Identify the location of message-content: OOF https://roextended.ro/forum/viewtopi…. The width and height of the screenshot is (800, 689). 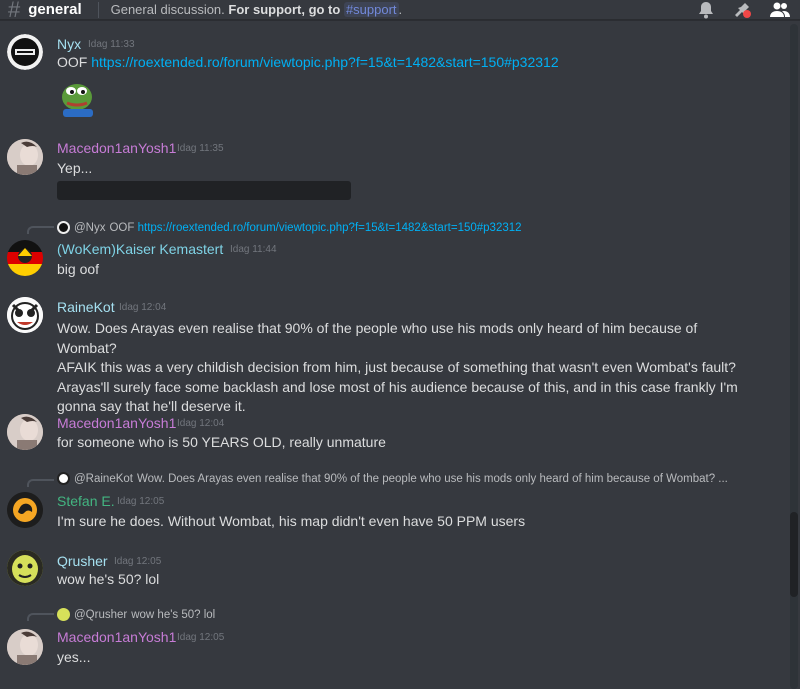
(407, 63).